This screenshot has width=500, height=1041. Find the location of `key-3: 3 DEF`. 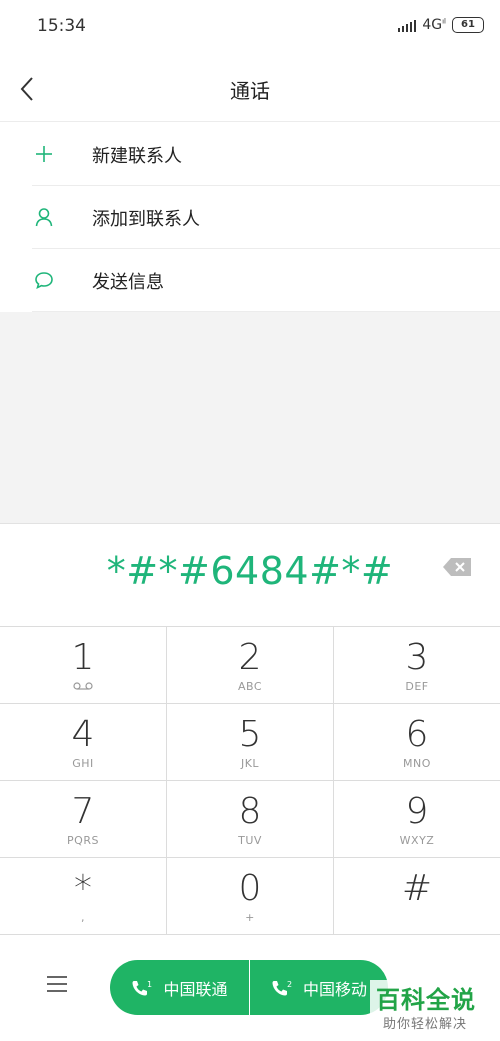

key-3: 3 DEF is located at coordinates (417, 665).